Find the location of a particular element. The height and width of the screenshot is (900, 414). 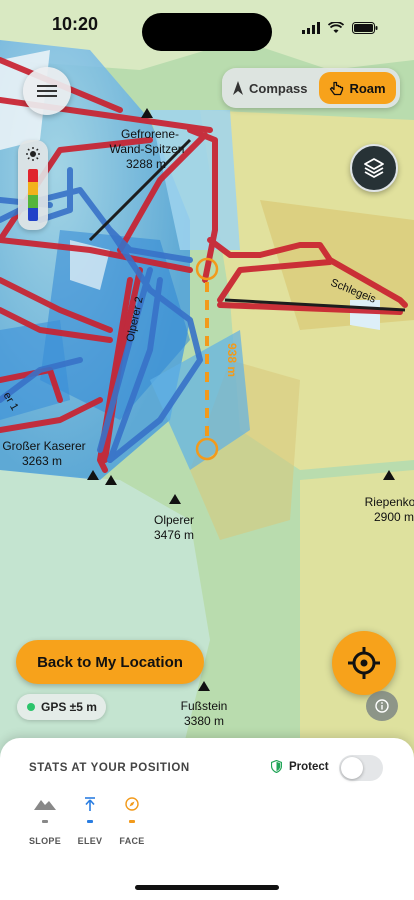

stat-face: FACE is located at coordinates (132, 821).